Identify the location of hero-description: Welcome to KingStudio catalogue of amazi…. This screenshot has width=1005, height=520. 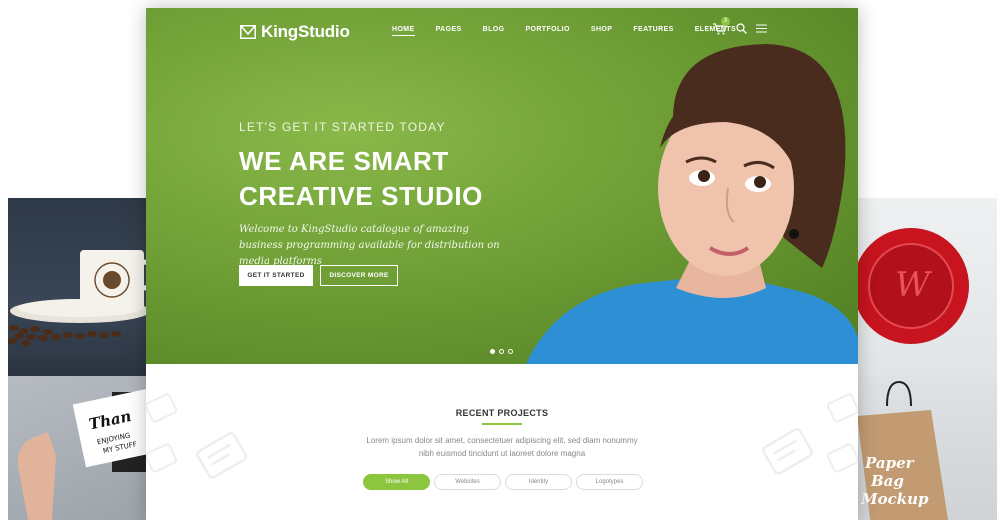
(369, 245).